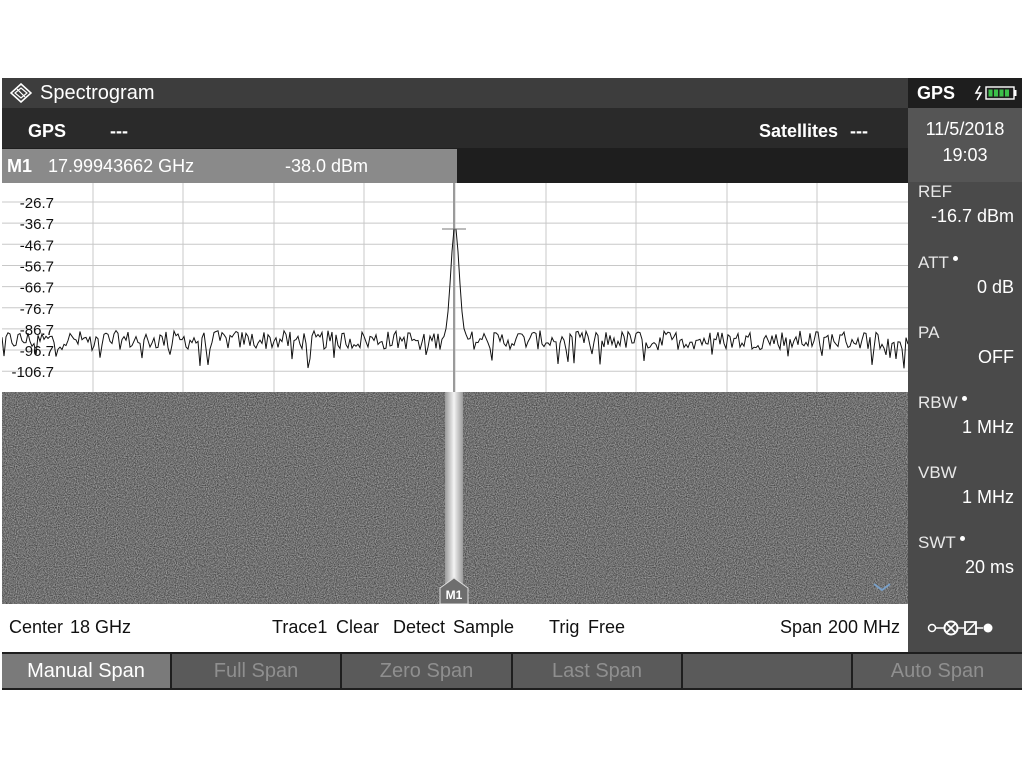 This screenshot has width=1024, height=768. What do you see at coordinates (995, 287) in the screenshot?
I see `att-value: 0 dB` at bounding box center [995, 287].